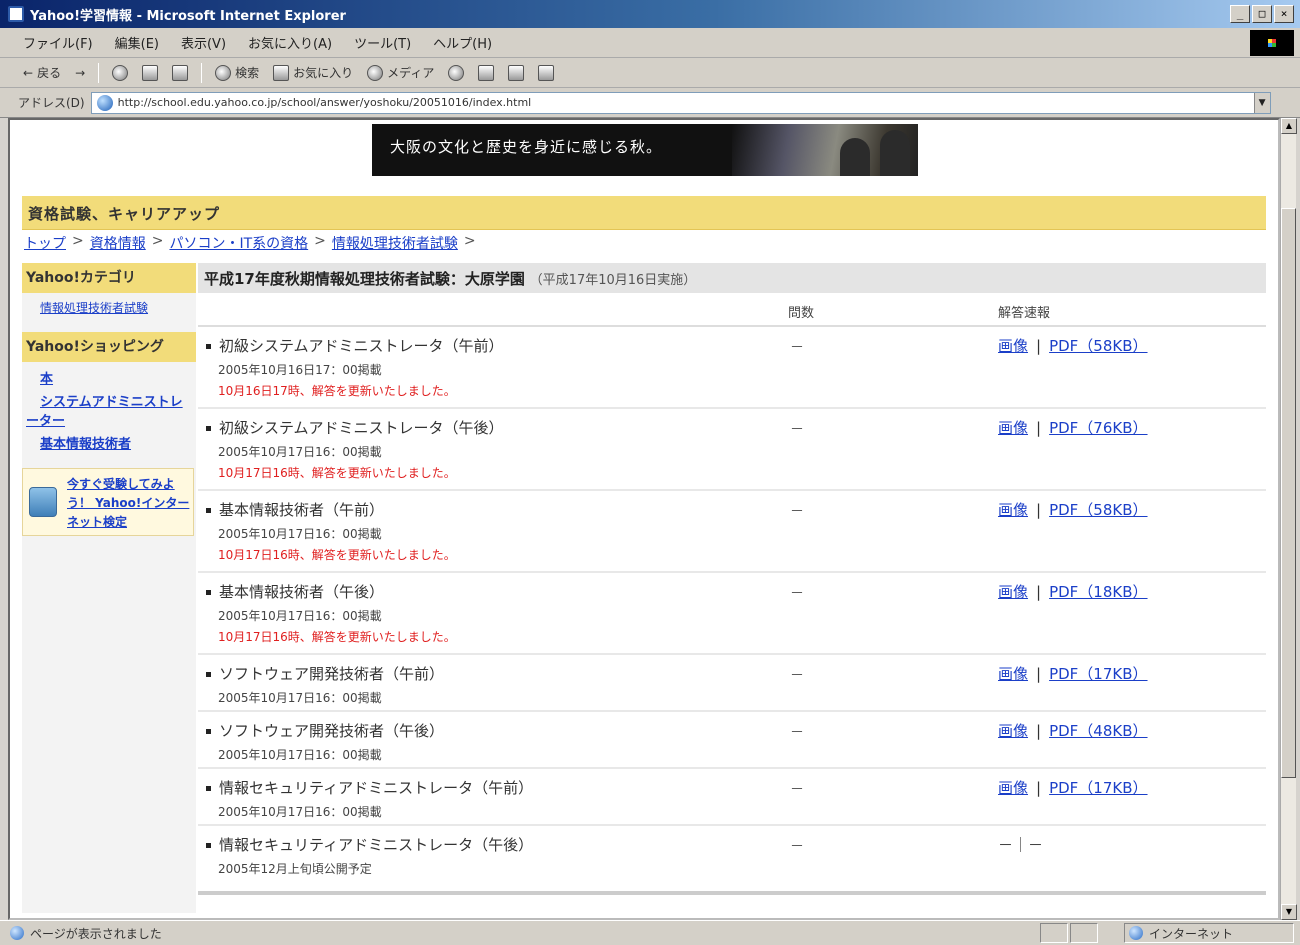  What do you see at coordinates (58, 42) in the screenshot?
I see `menu-file: ファイル(F)` at bounding box center [58, 42].